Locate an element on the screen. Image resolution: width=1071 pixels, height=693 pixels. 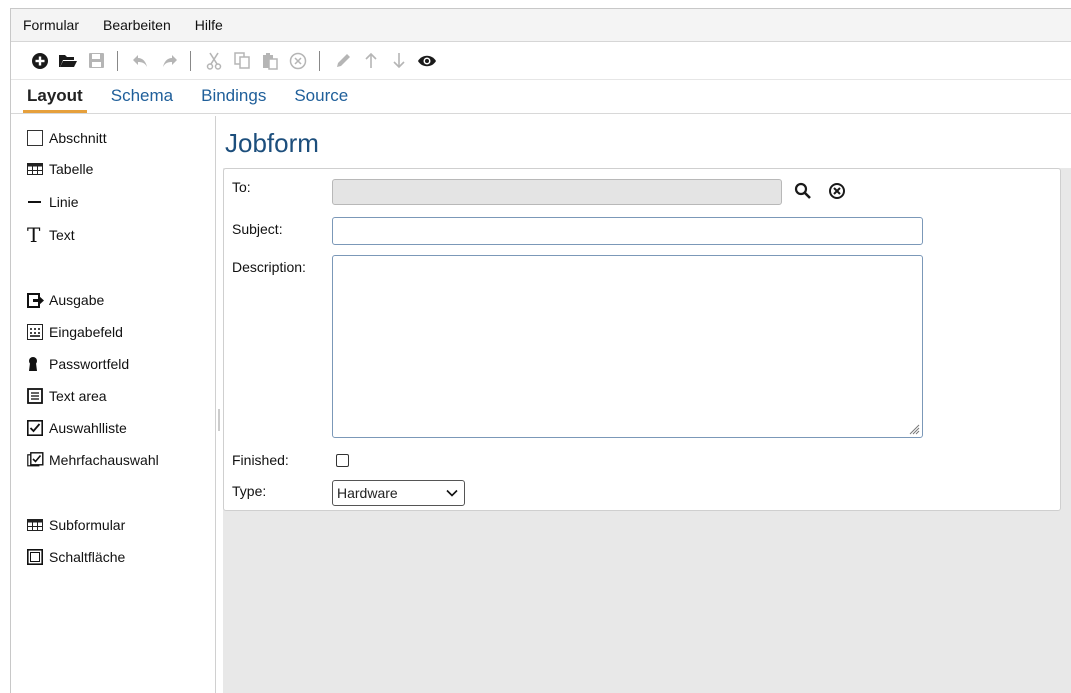
text-area-icon is located at coordinates (37, 396).